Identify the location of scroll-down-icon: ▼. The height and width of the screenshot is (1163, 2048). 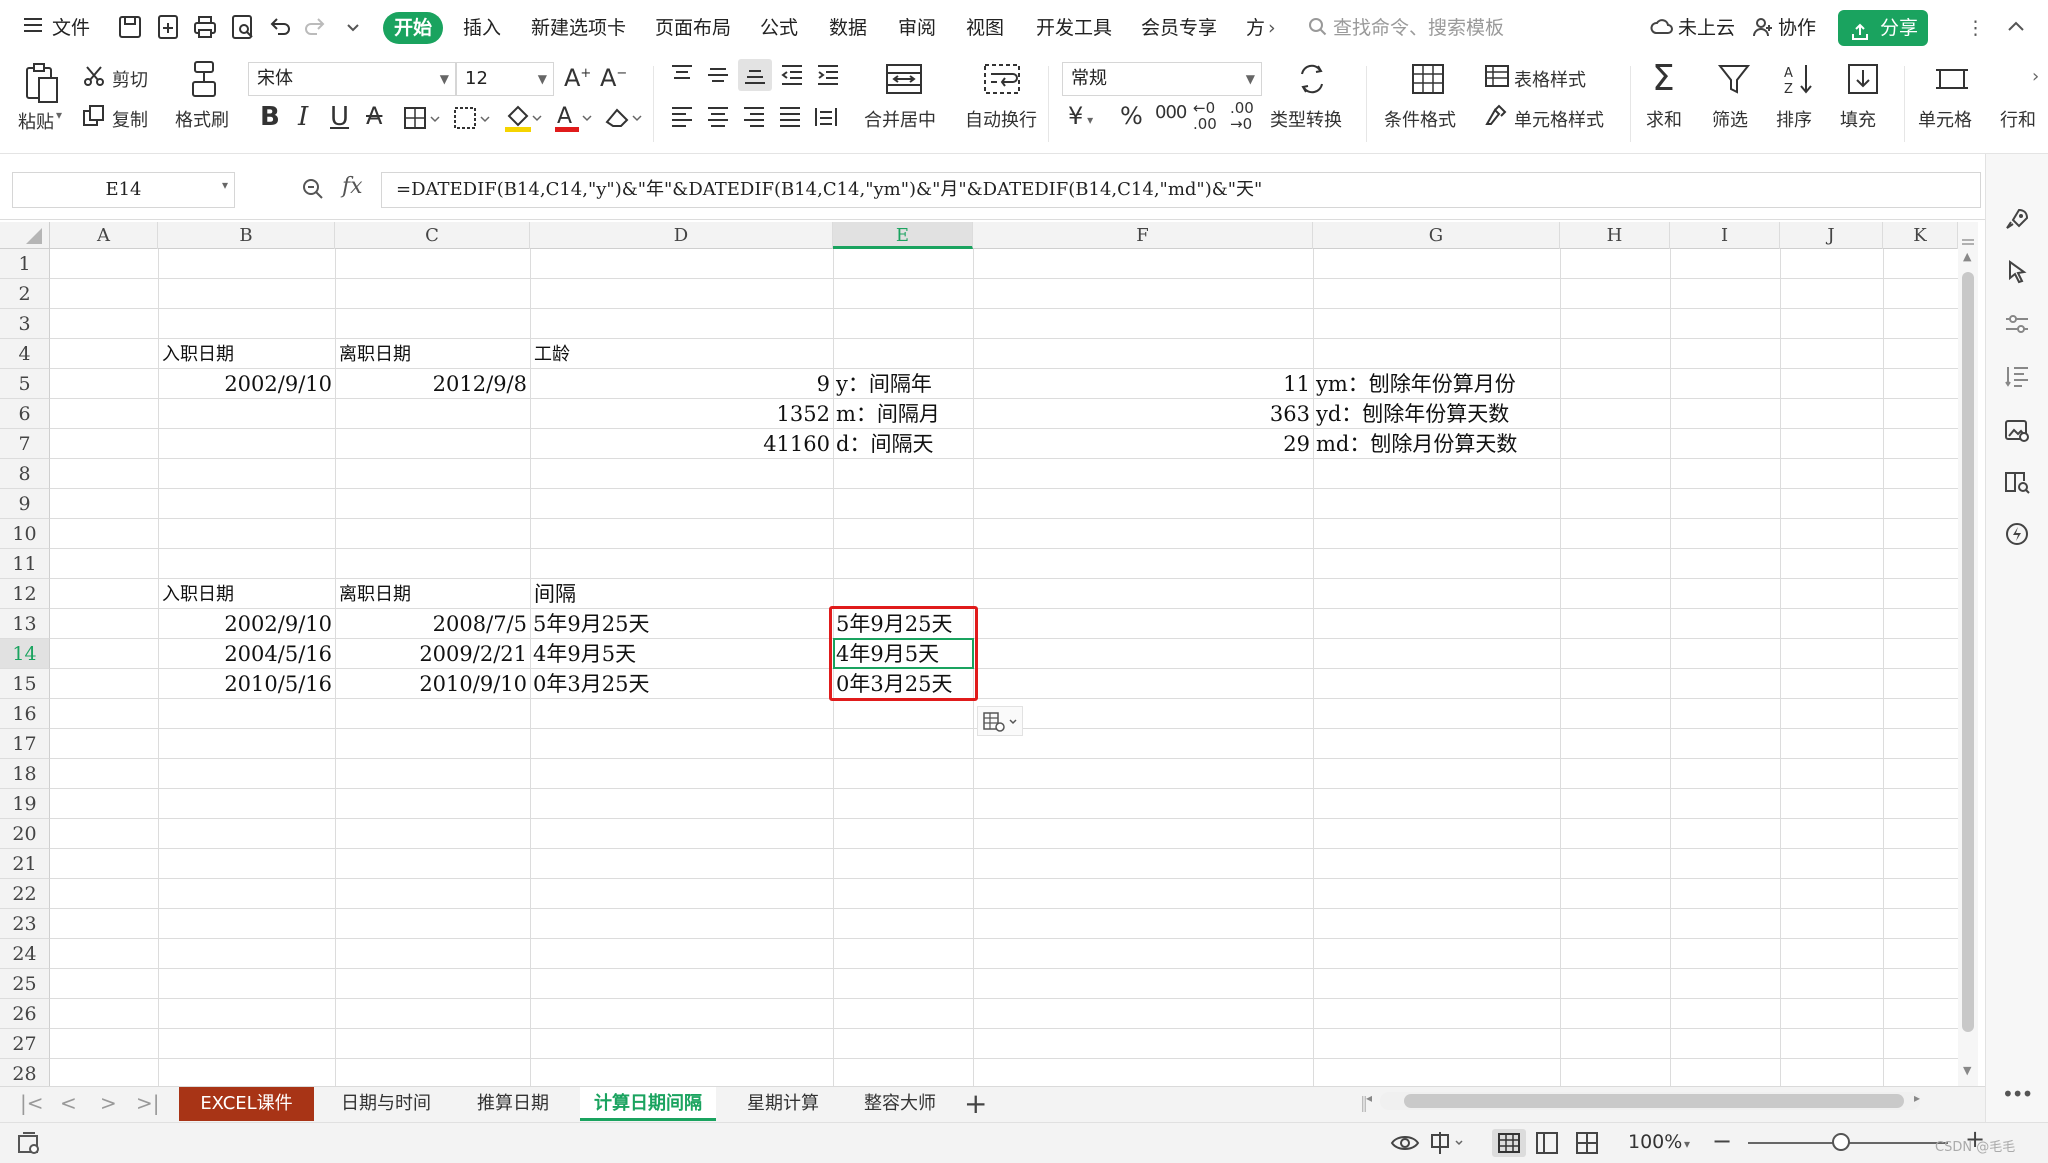
(1967, 1070).